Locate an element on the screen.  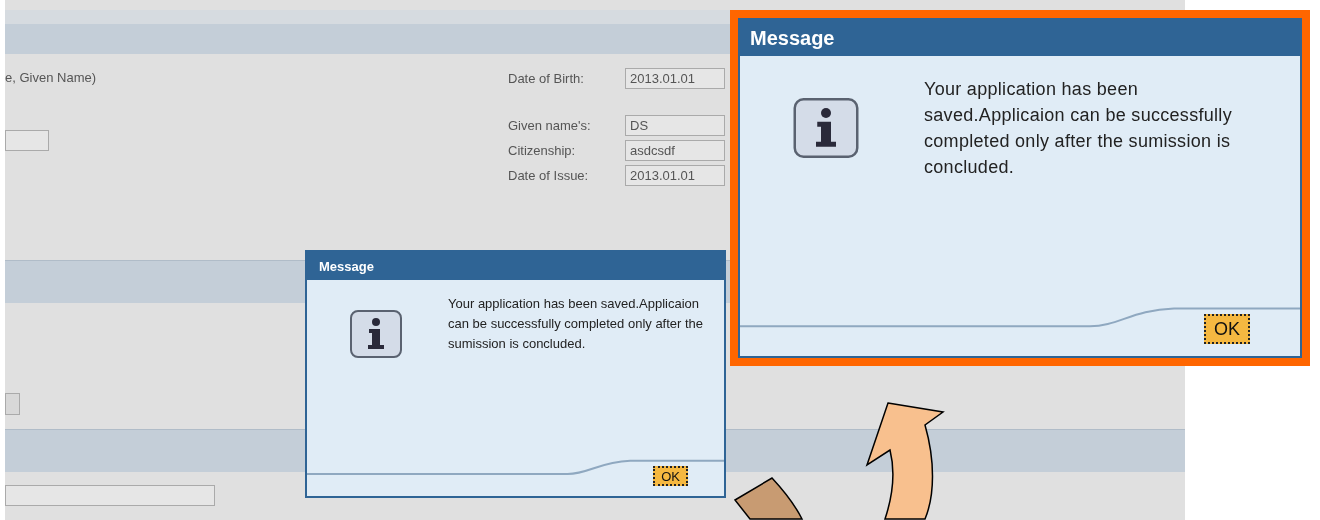
name-hint-label: e, Given Name) is located at coordinates (51, 77).